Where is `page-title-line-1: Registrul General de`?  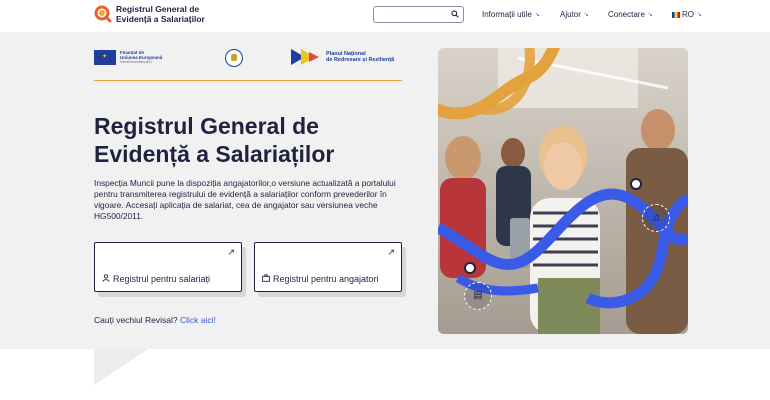 page-title-line-1: Registrul General de is located at coordinates (206, 126).